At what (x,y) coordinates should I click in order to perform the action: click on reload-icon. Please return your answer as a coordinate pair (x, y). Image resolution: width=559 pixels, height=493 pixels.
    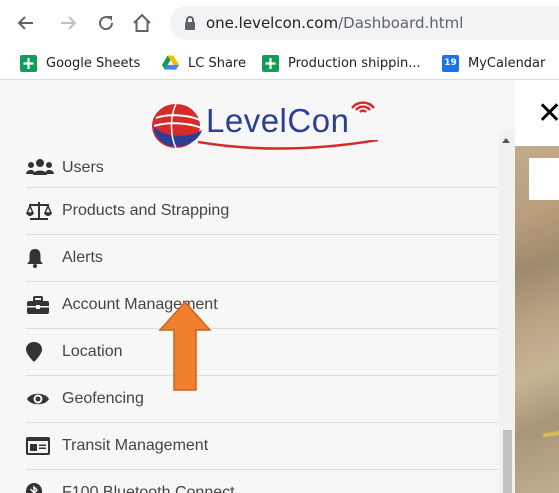
    Looking at the image, I should click on (106, 23).